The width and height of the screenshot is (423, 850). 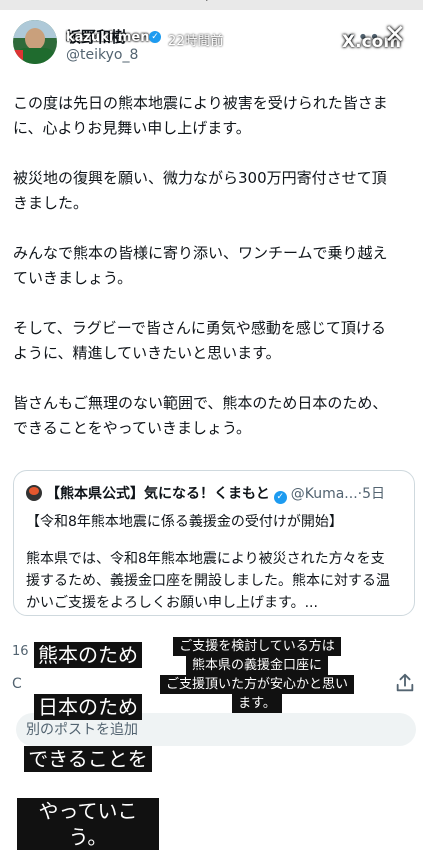 I want to click on caption-line: できることを, so click(x=88, y=759).